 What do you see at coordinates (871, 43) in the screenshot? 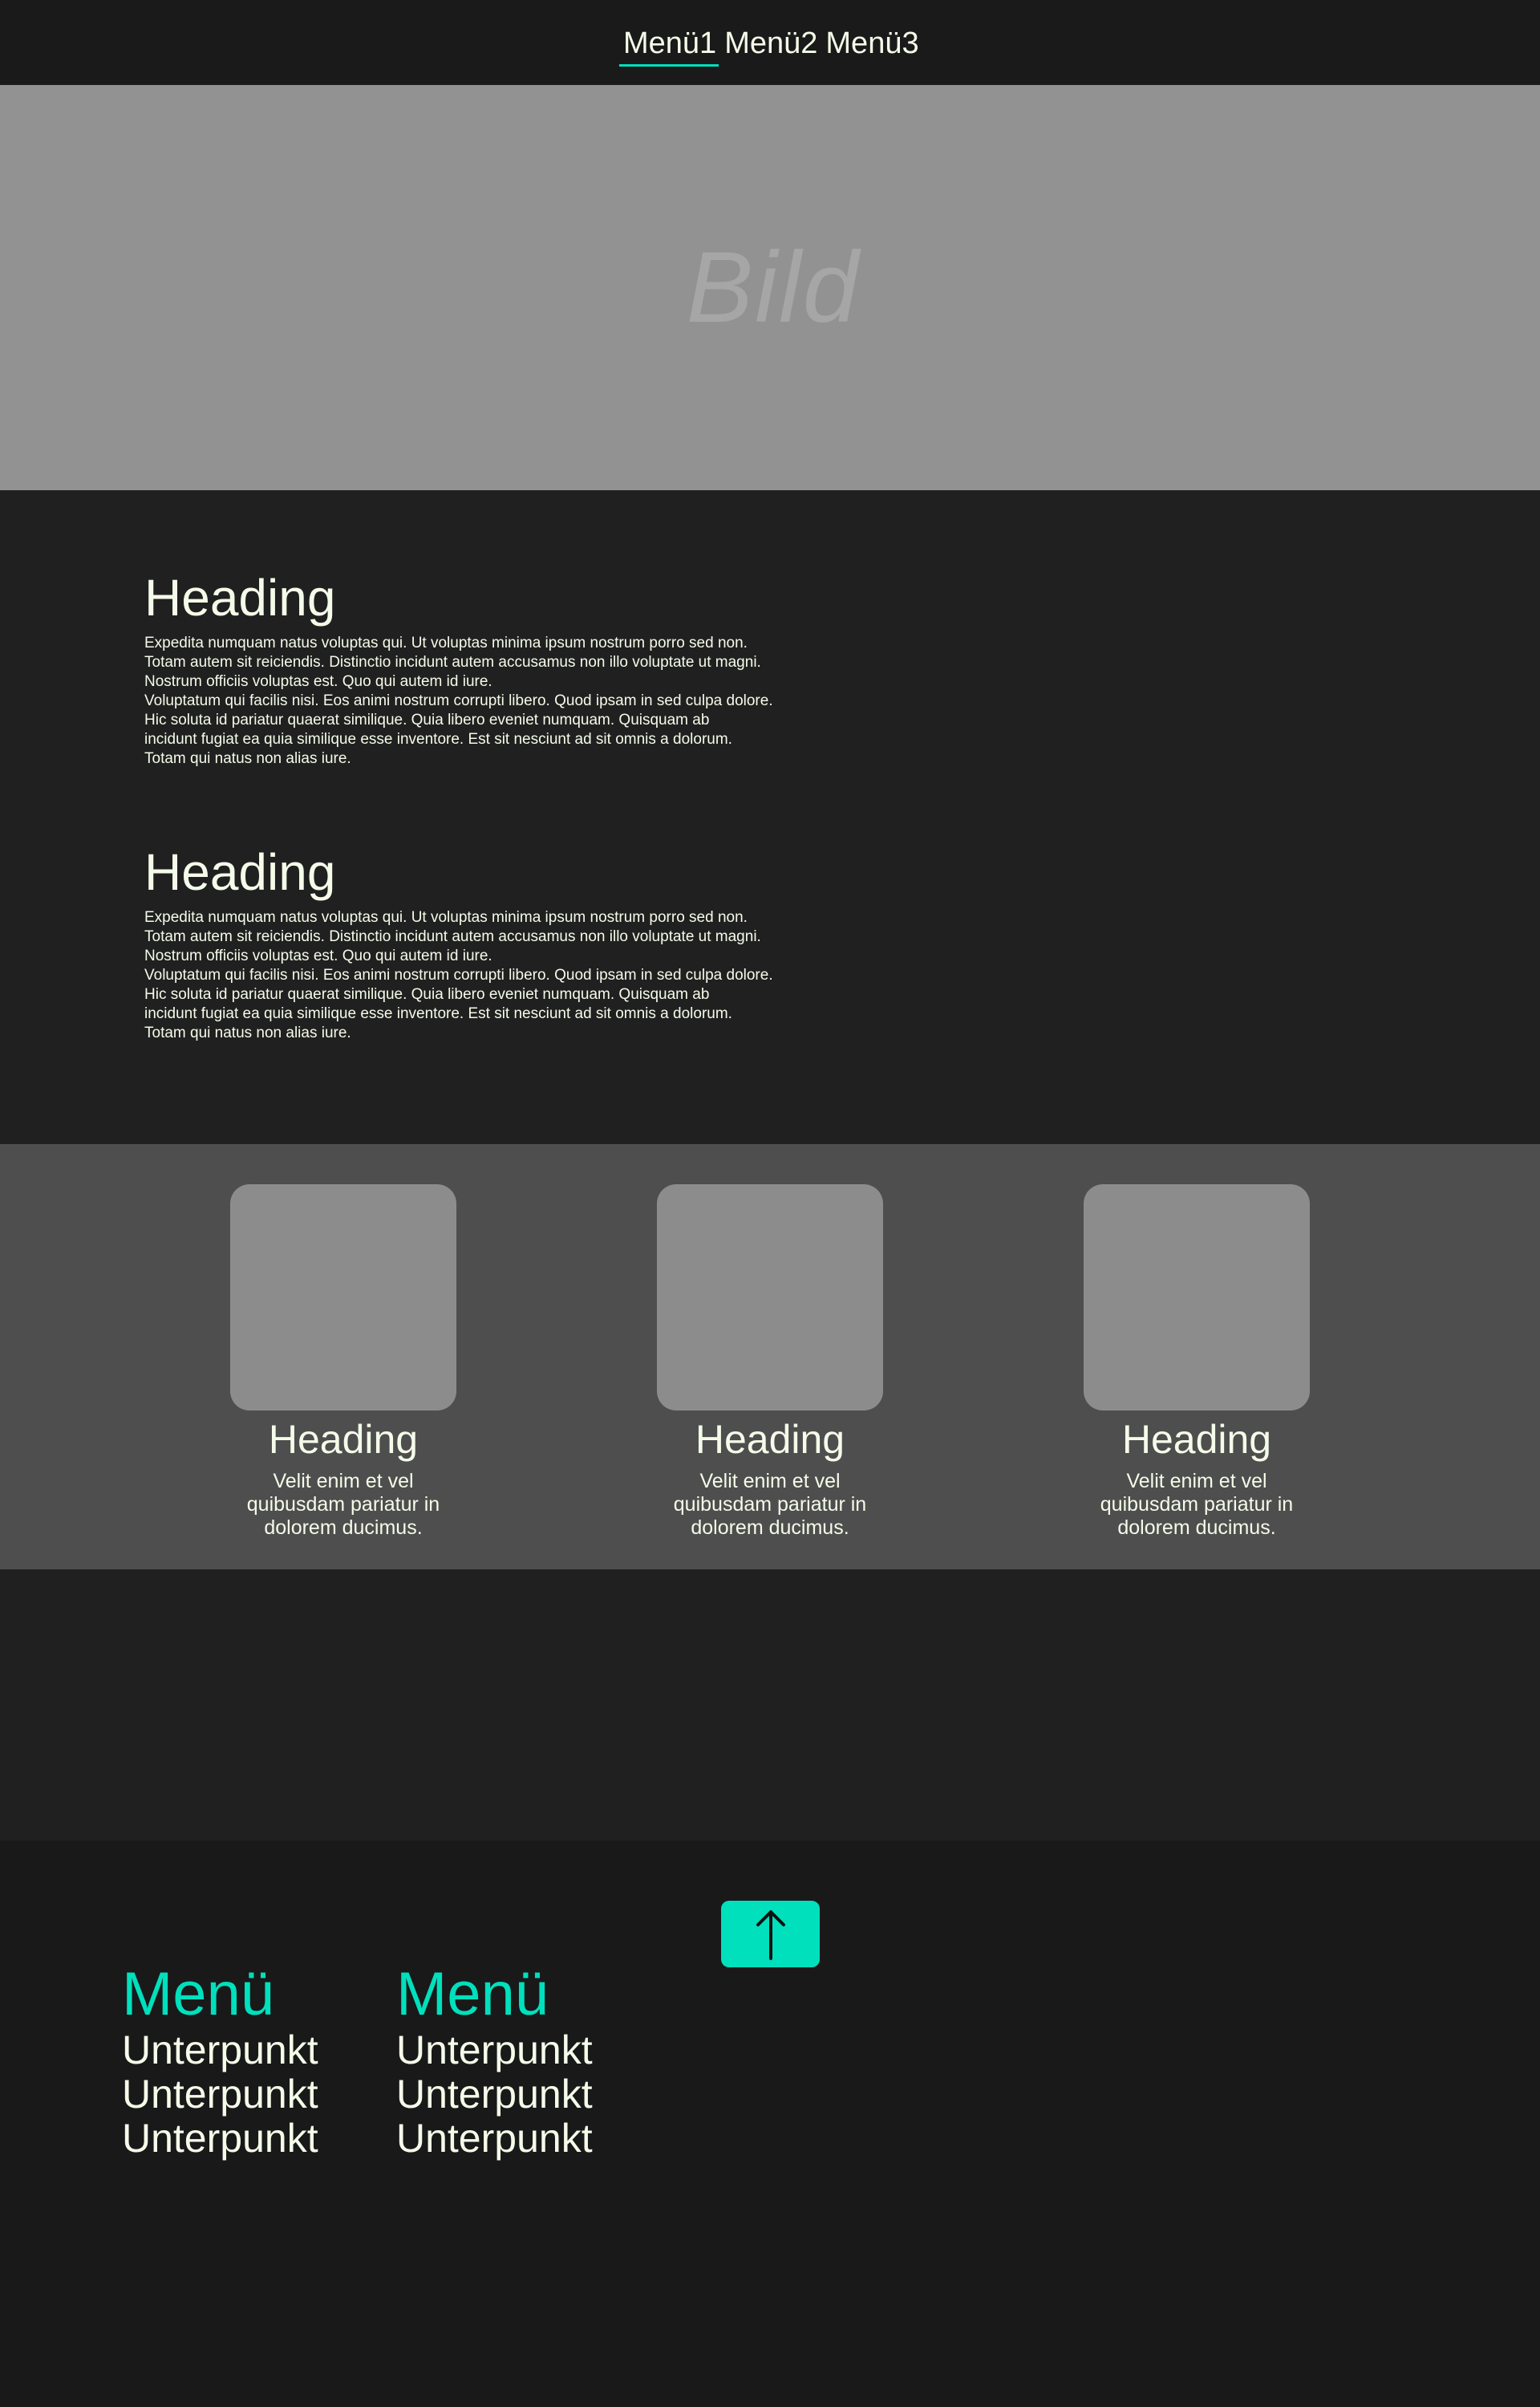
I see `nav-item-menu3: Menü3` at bounding box center [871, 43].